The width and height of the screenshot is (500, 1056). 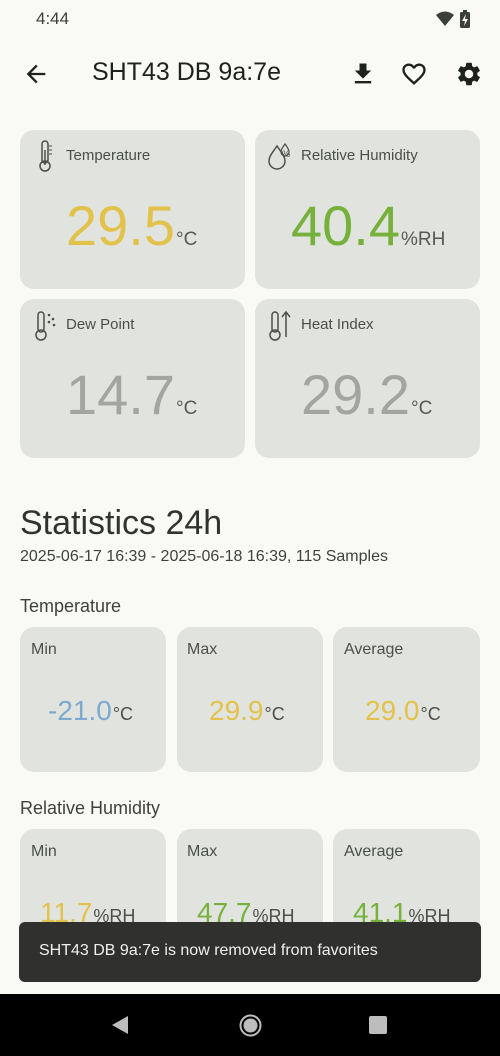 I want to click on nav-recents-icon, so click(x=378, y=1025).